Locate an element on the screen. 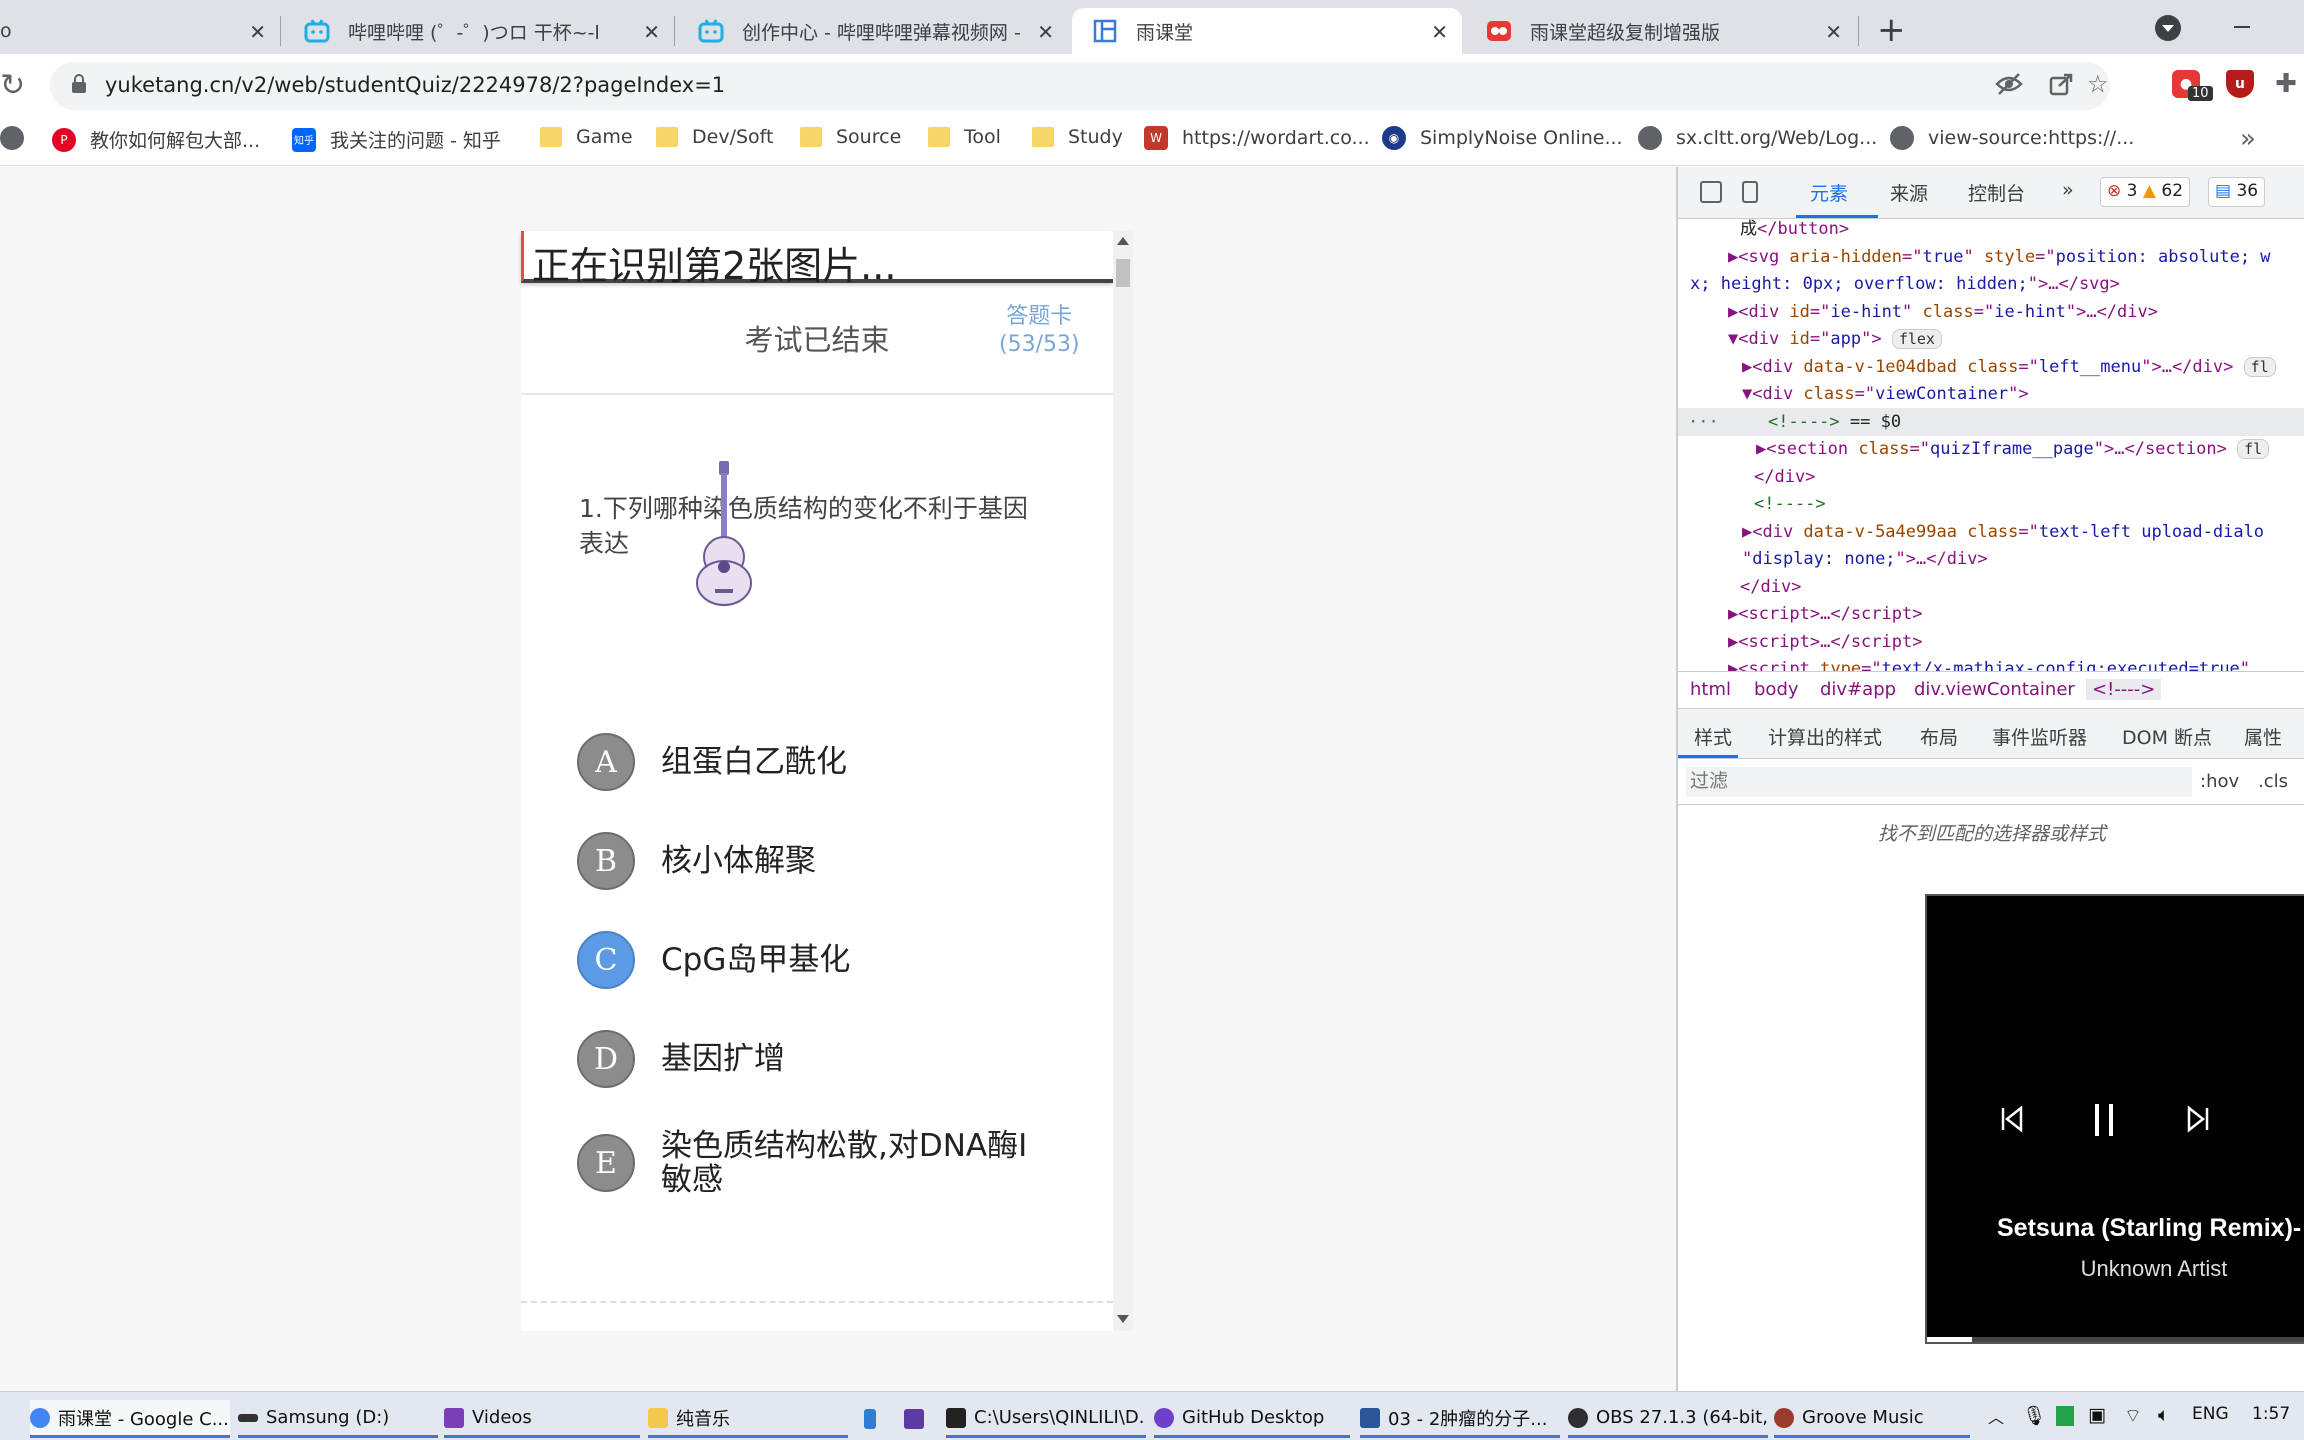 This screenshot has width=2304, height=1440. dom-node-line: <!----> is located at coordinates (1991, 504).